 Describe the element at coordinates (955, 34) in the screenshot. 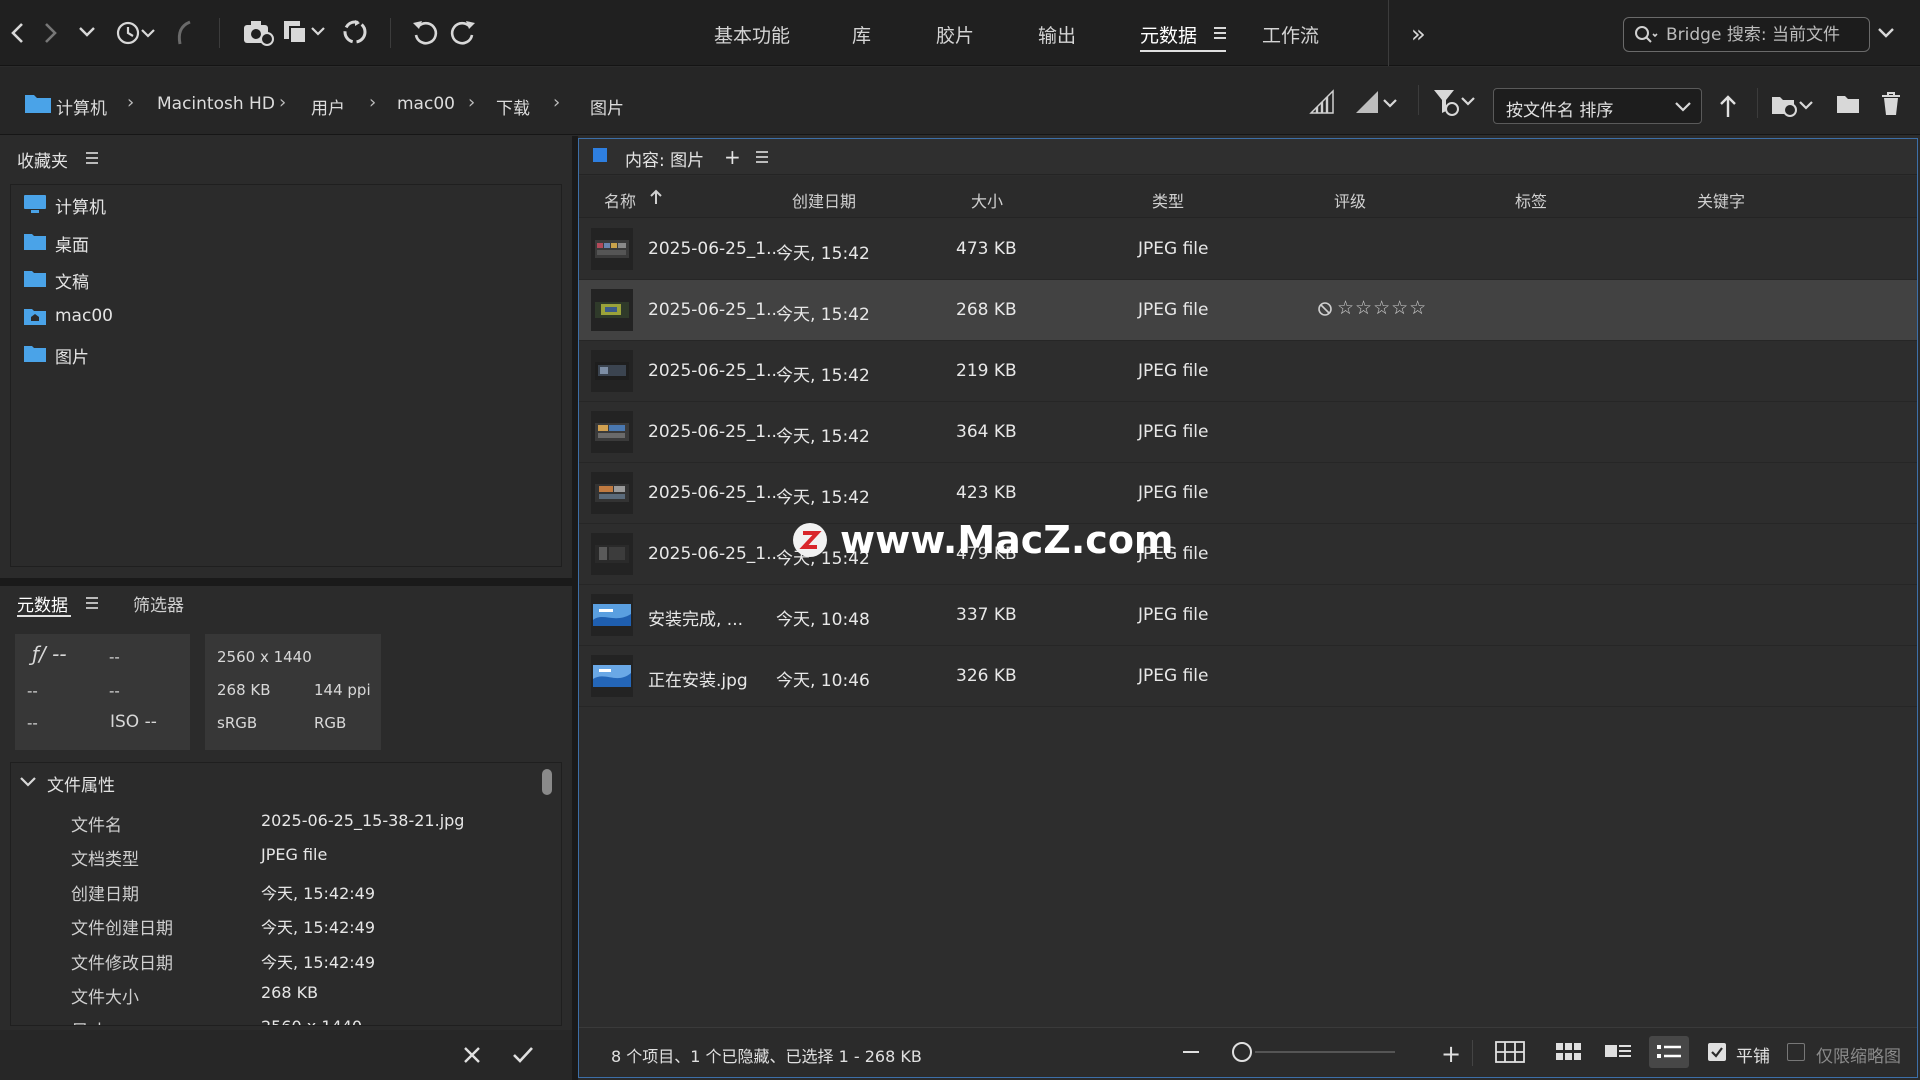

I see `workspace-tab-filmstrip: 胶片` at that location.